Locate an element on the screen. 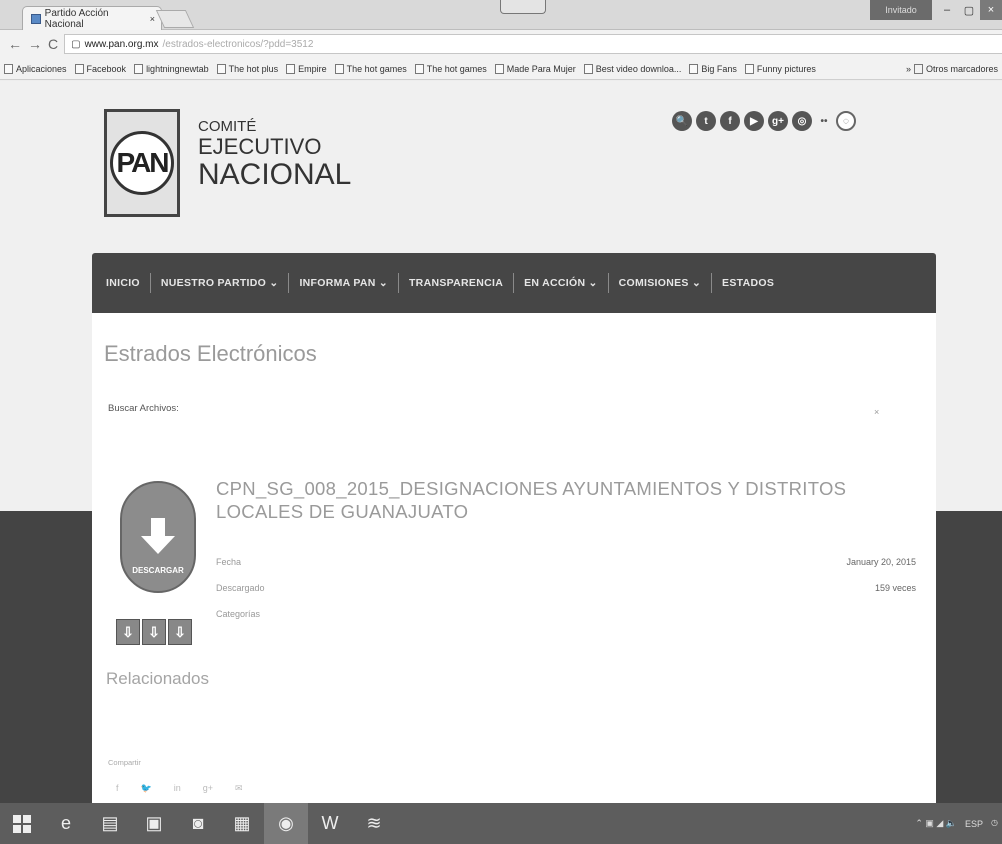 This screenshot has height=844, width=1002. bookmark-label: lightningnewtab is located at coordinates (177, 68).